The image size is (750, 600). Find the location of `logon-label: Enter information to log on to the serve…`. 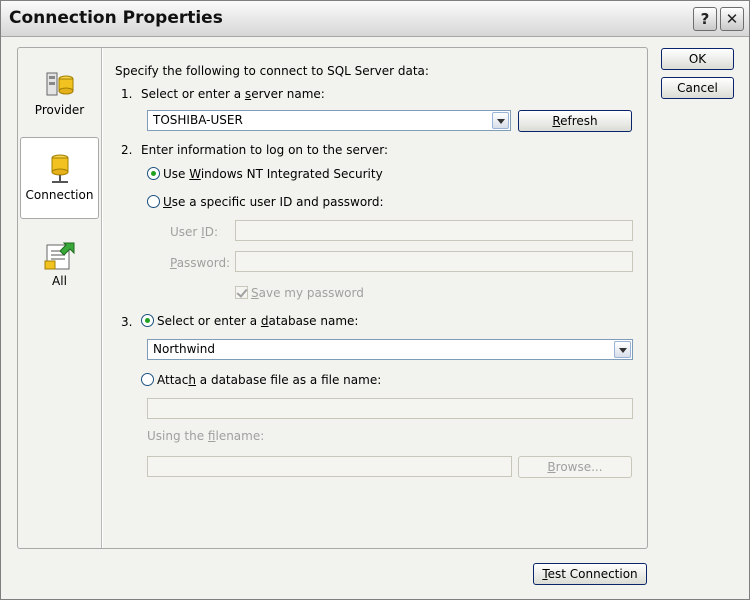

logon-label: Enter information to log on to the serve… is located at coordinates (265, 150).